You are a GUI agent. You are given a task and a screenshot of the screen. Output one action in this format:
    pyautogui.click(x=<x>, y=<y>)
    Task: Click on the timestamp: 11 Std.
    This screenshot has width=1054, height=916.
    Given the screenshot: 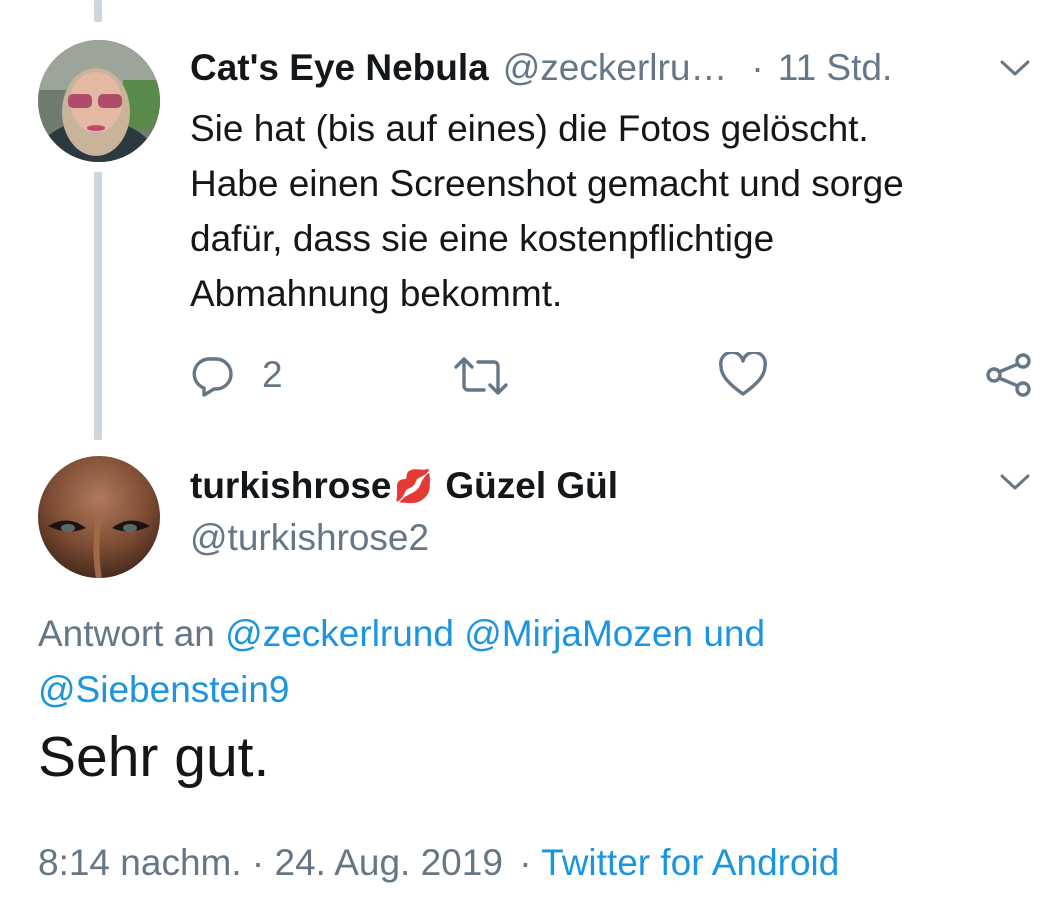 What is the action you would take?
    pyautogui.click(x=835, y=68)
    